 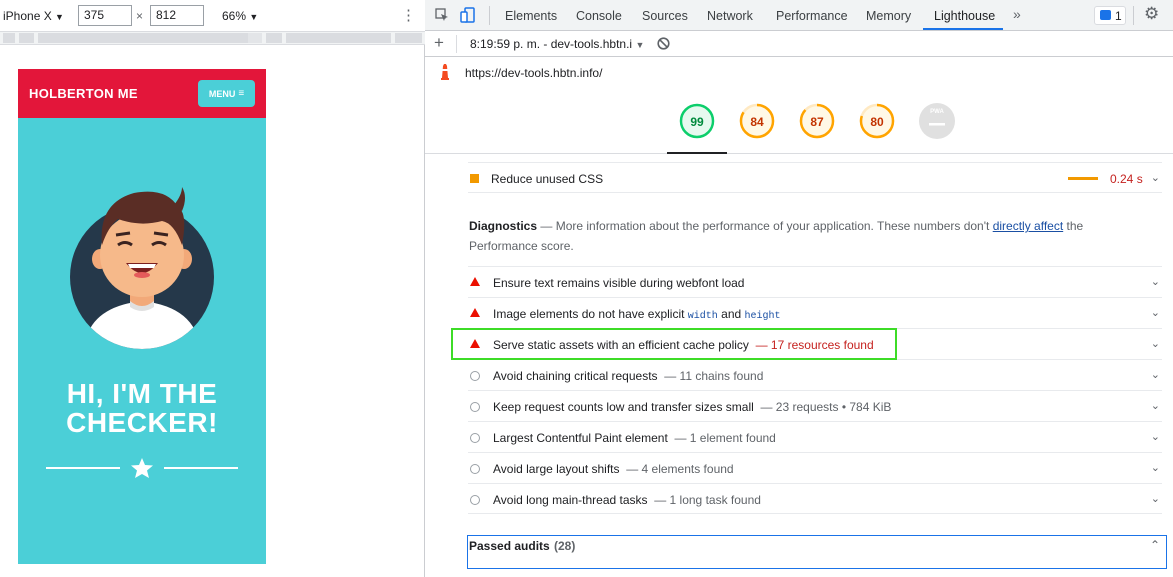 I want to click on tab-memory: Memory, so click(x=888, y=16).